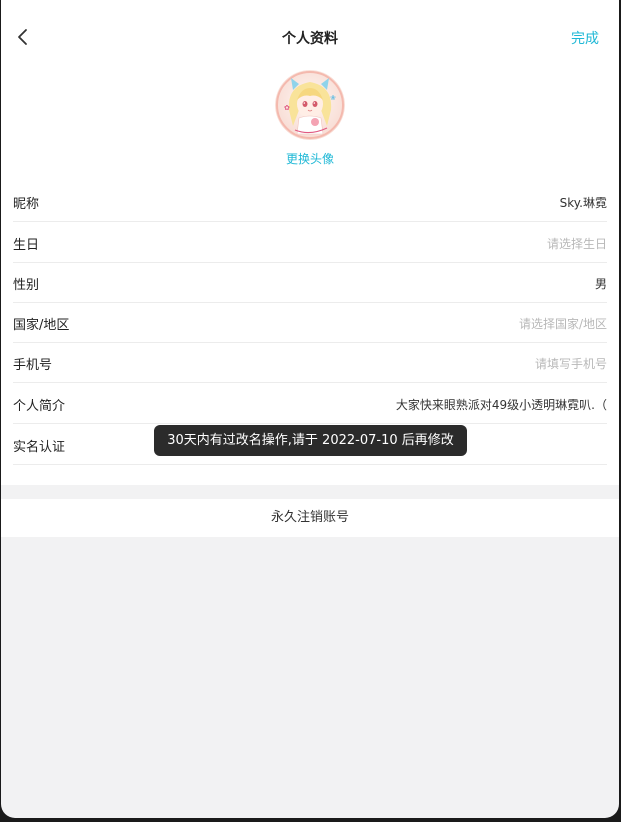 This screenshot has height=822, width=621. What do you see at coordinates (310, 158) in the screenshot?
I see `change-avatar-link: 更换头像` at bounding box center [310, 158].